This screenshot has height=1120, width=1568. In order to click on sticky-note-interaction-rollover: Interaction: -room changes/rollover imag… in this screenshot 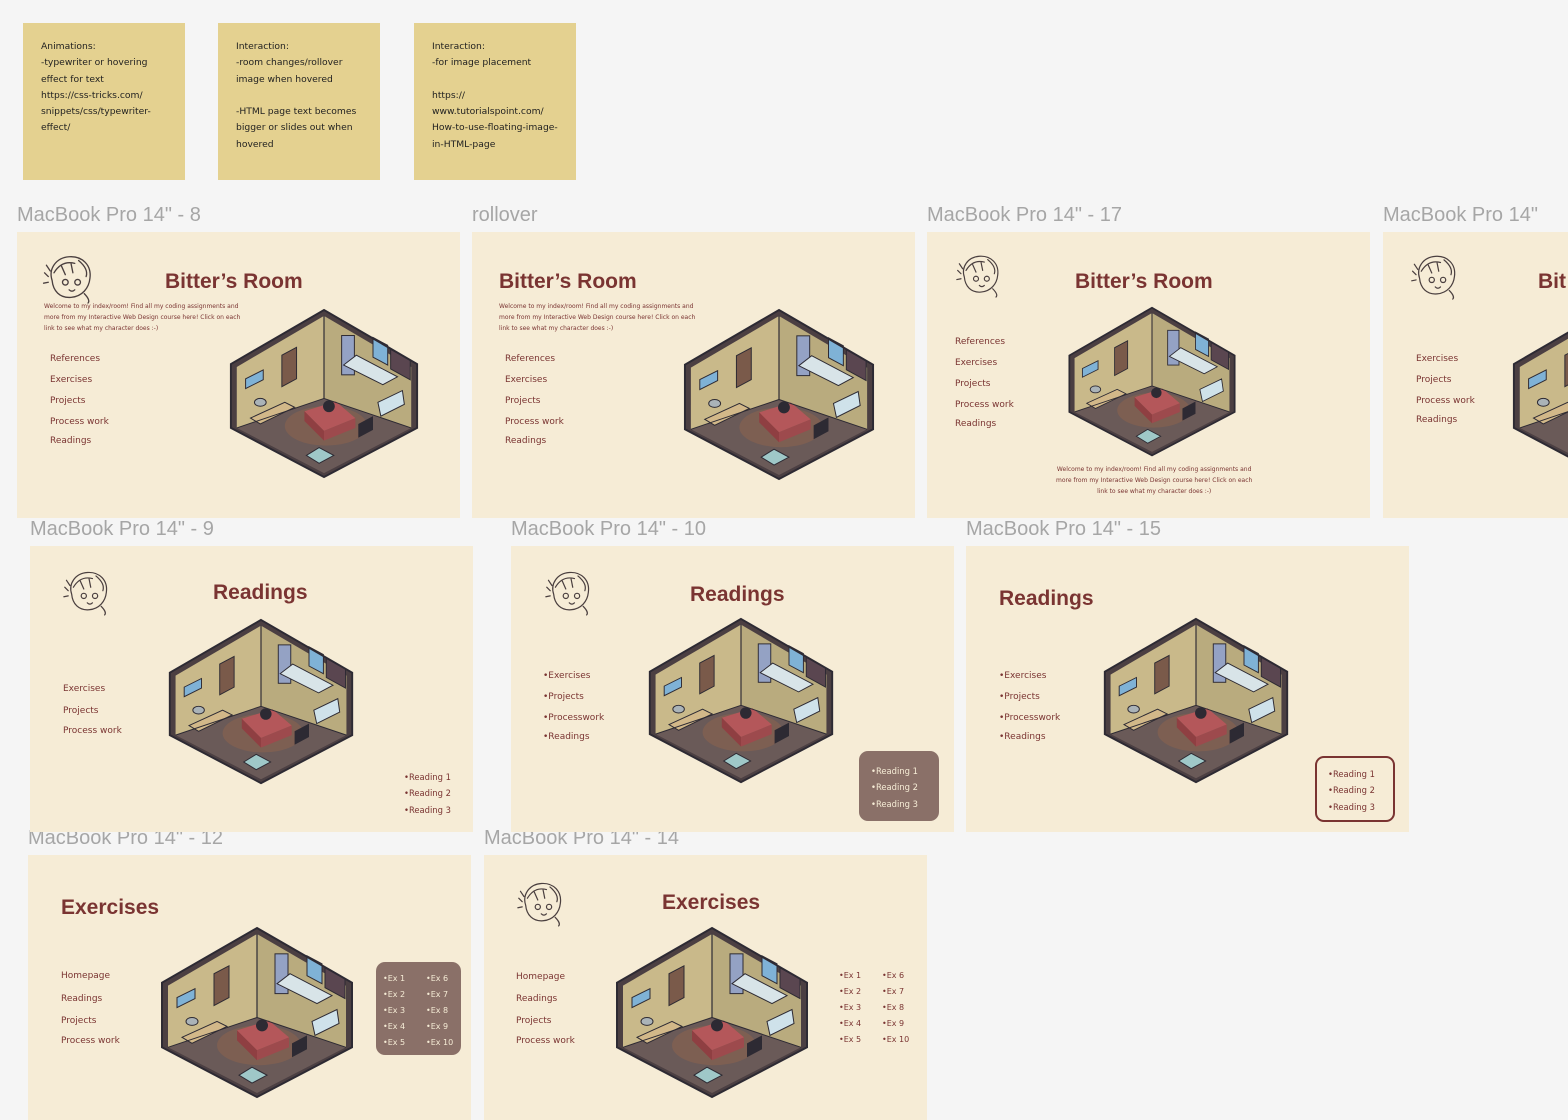, I will do `click(299, 101)`.